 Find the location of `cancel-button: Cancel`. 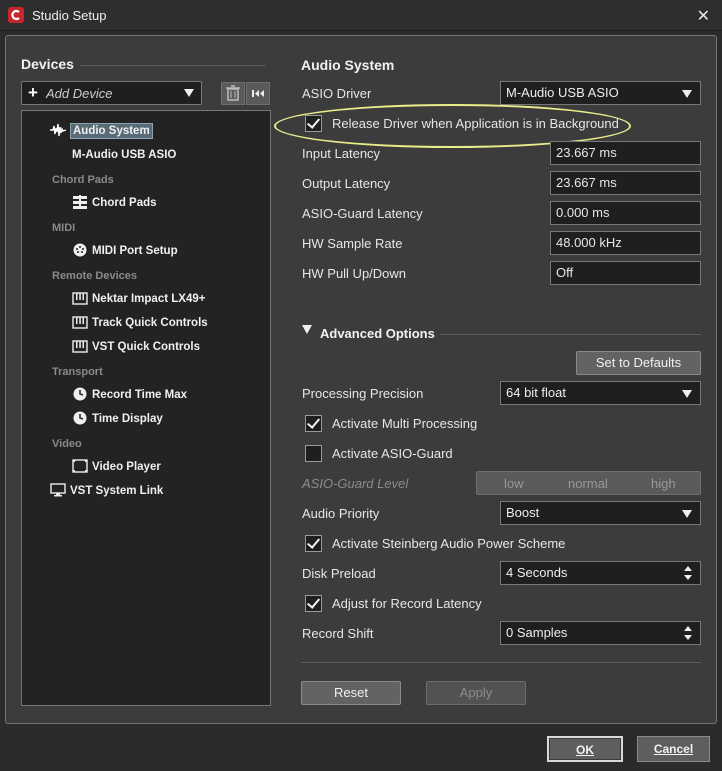

cancel-button: Cancel is located at coordinates (673, 749).